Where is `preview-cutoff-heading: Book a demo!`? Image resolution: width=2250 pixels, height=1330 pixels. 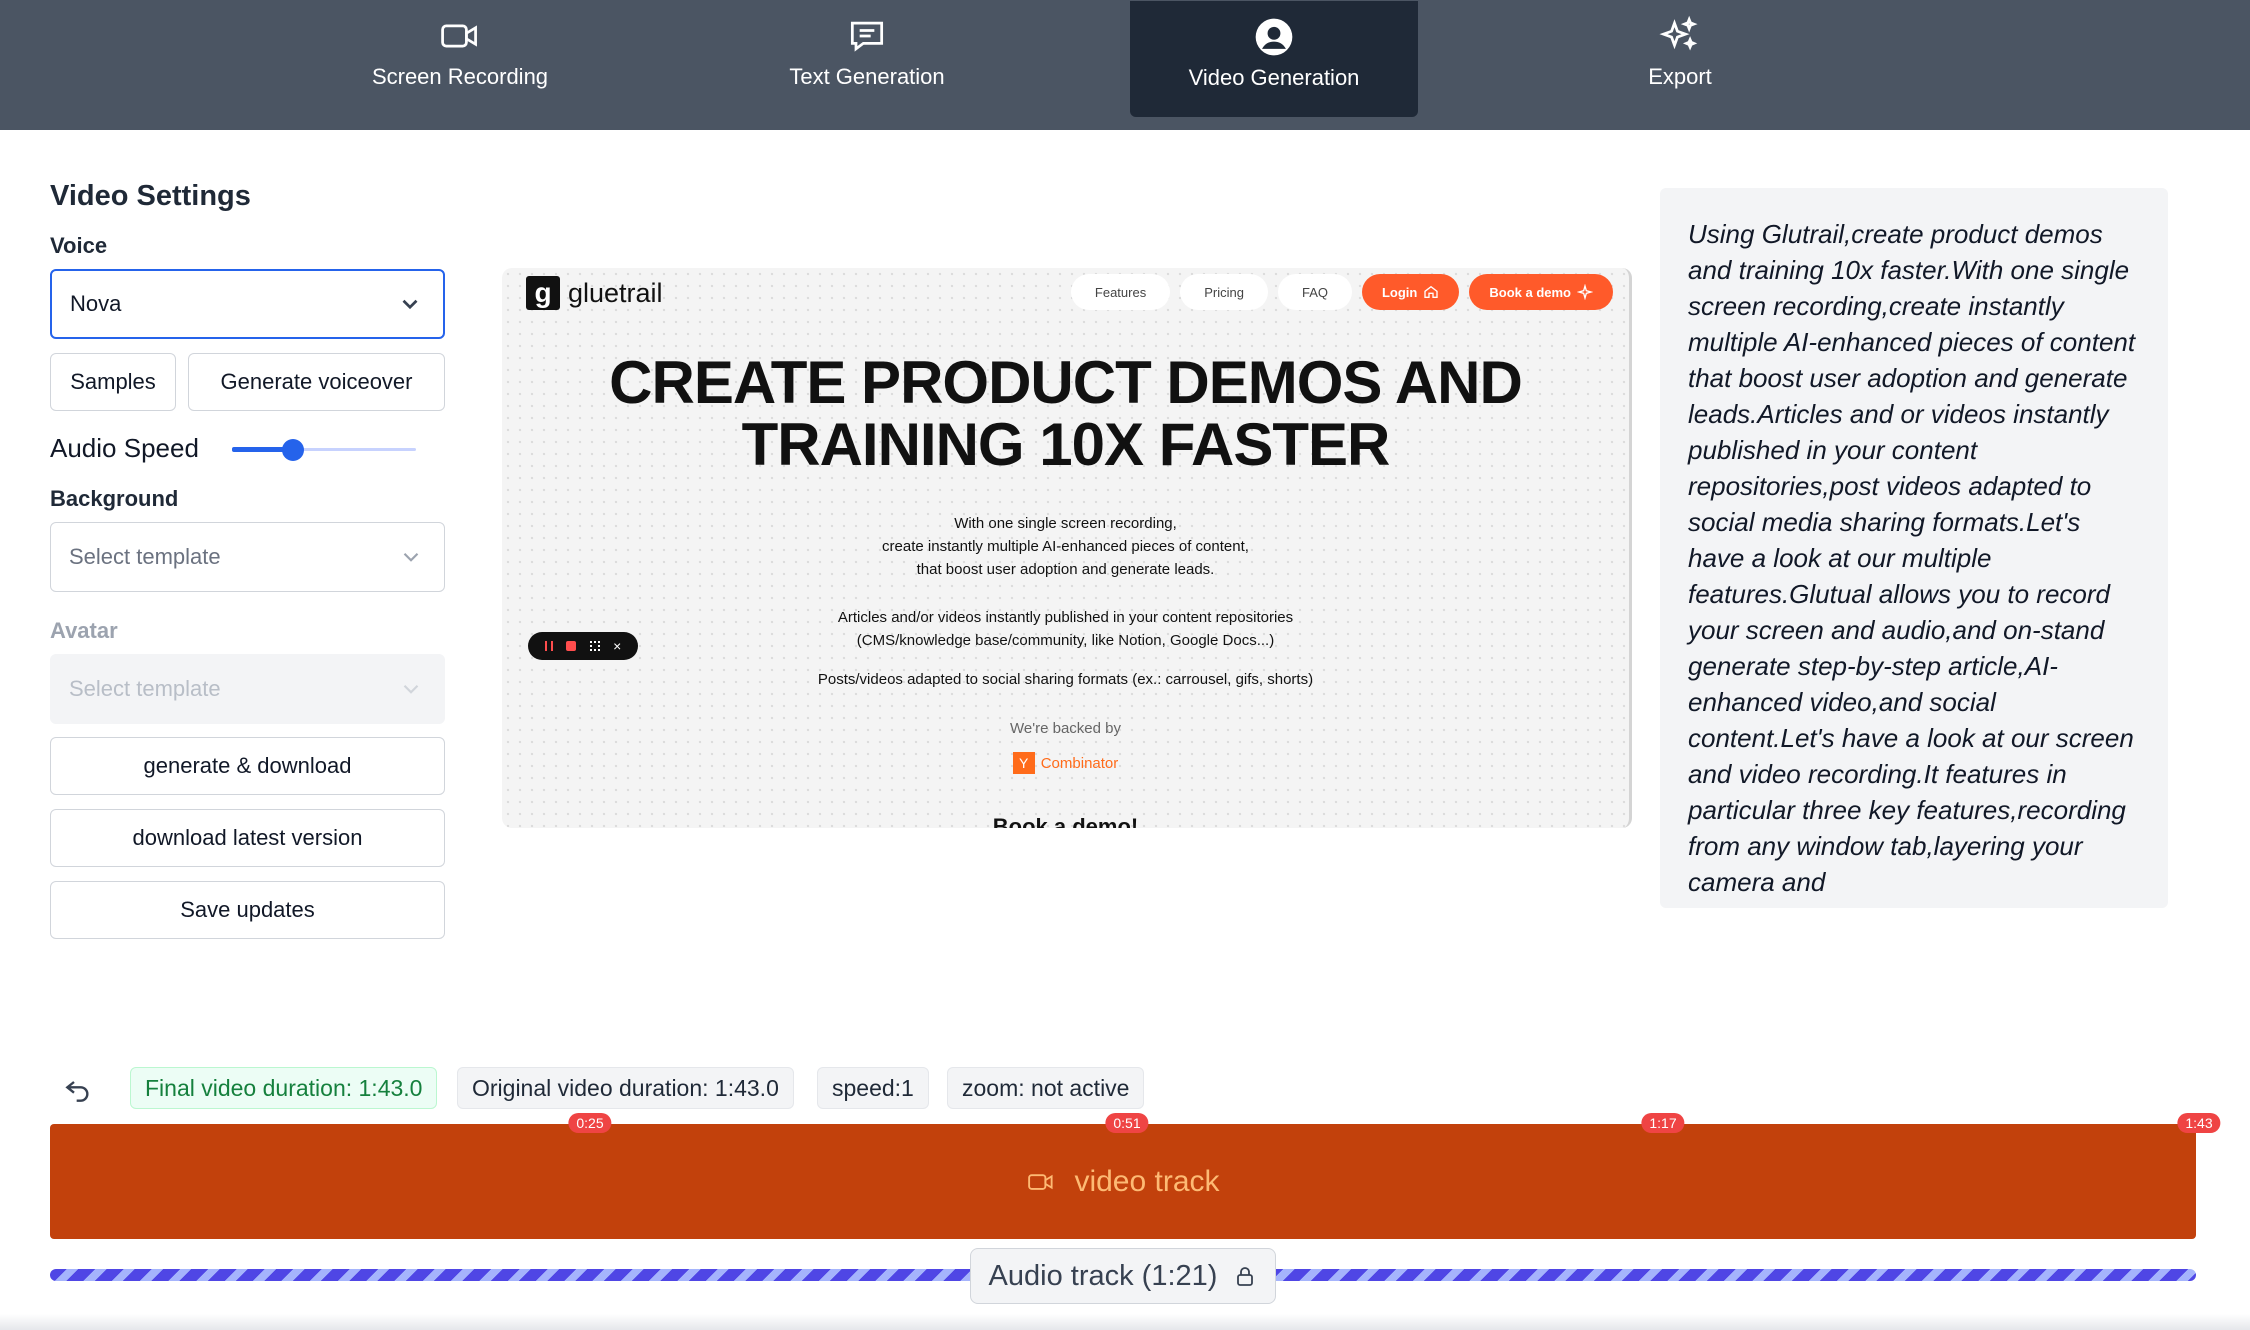
preview-cutoff-heading: Book a demo! is located at coordinates (1065, 821).